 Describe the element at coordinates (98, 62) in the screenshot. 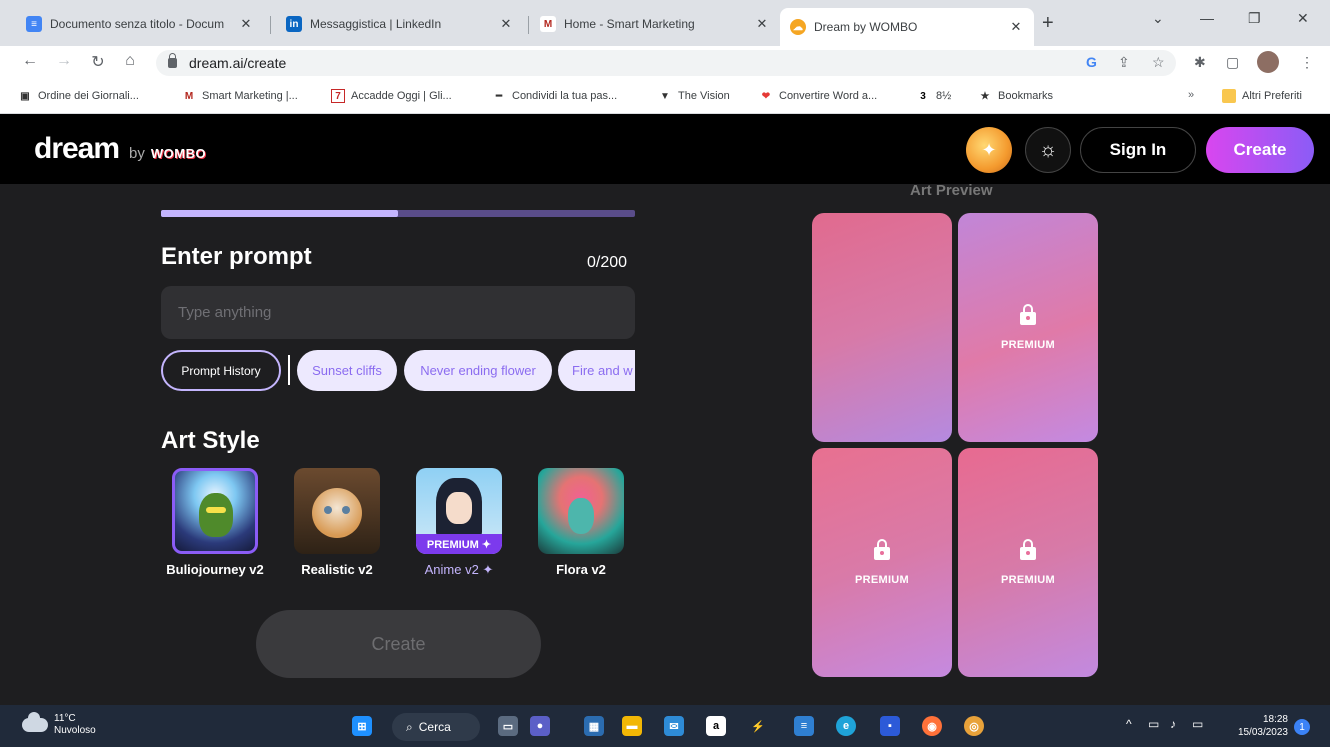

I see `reload-icon: ↻` at that location.